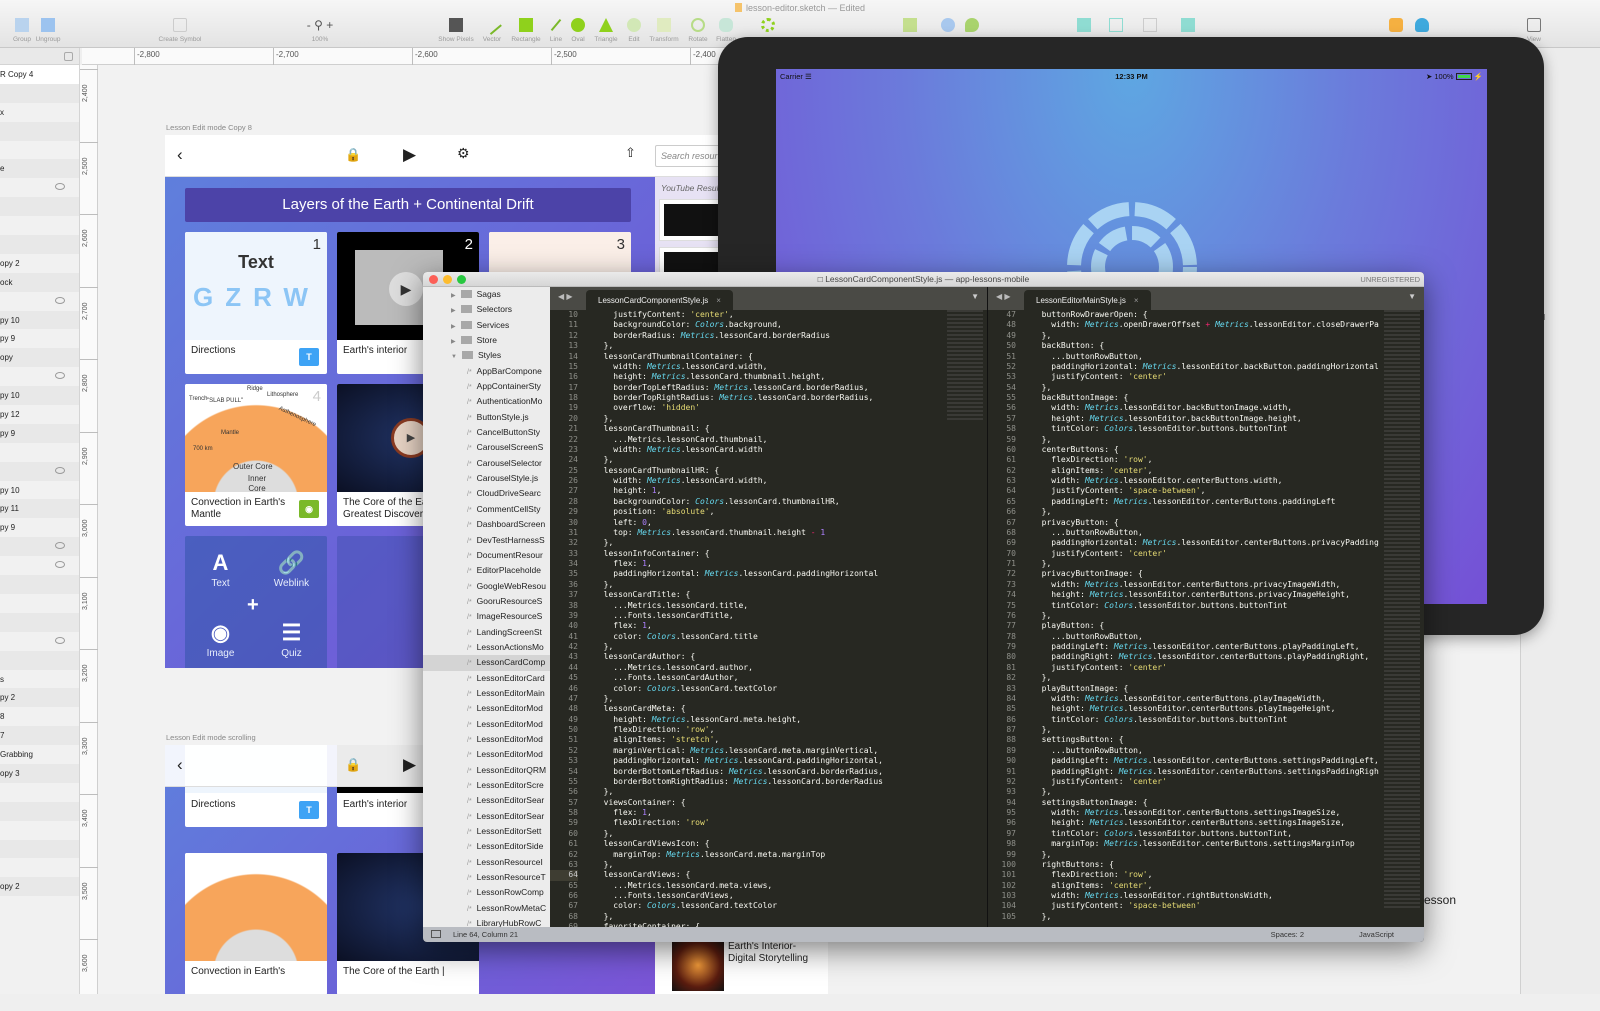 This screenshot has height=1011, width=1600. Describe the element at coordinates (748, 709) in the screenshot. I see `code-line: 48 lessonCardMeta: {` at that location.